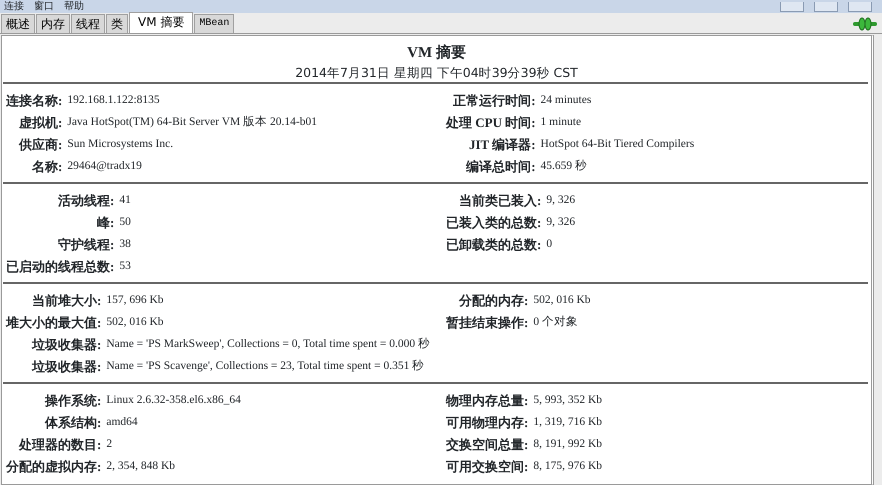 This screenshot has width=882, height=485. Describe the element at coordinates (161, 22) in the screenshot. I see `tab: VM 摘要` at that location.